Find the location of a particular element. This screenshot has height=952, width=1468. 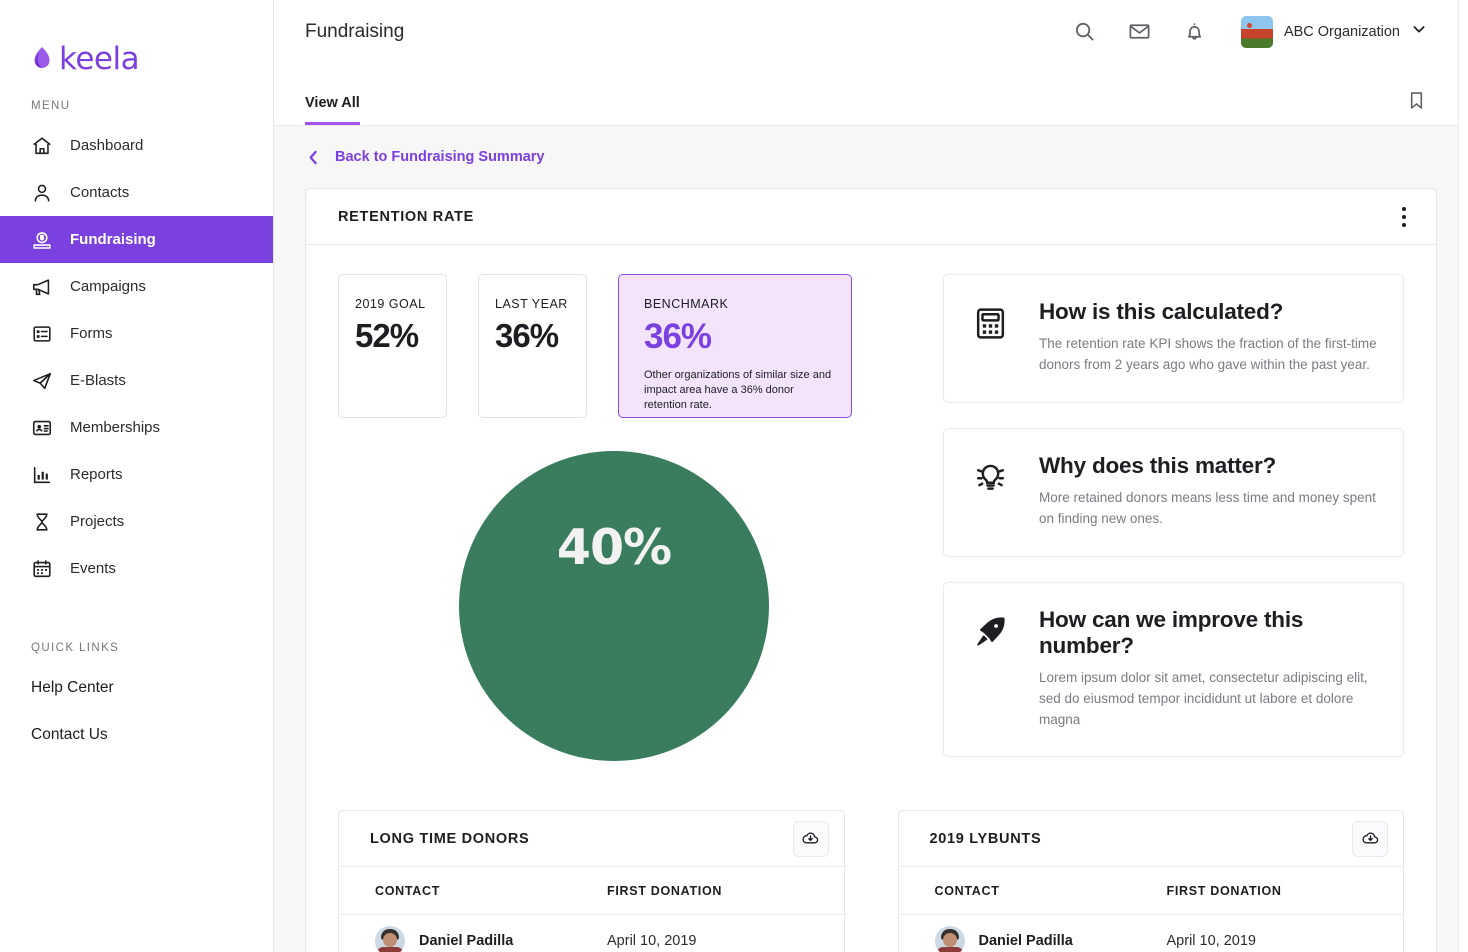

vertical-scrollbar is located at coordinates (1463, 476).